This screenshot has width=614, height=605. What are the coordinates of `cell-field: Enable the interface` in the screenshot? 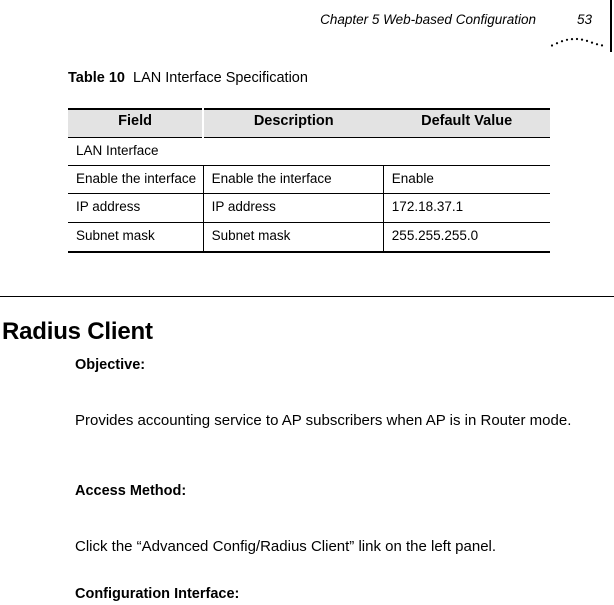 It's located at (136, 180).